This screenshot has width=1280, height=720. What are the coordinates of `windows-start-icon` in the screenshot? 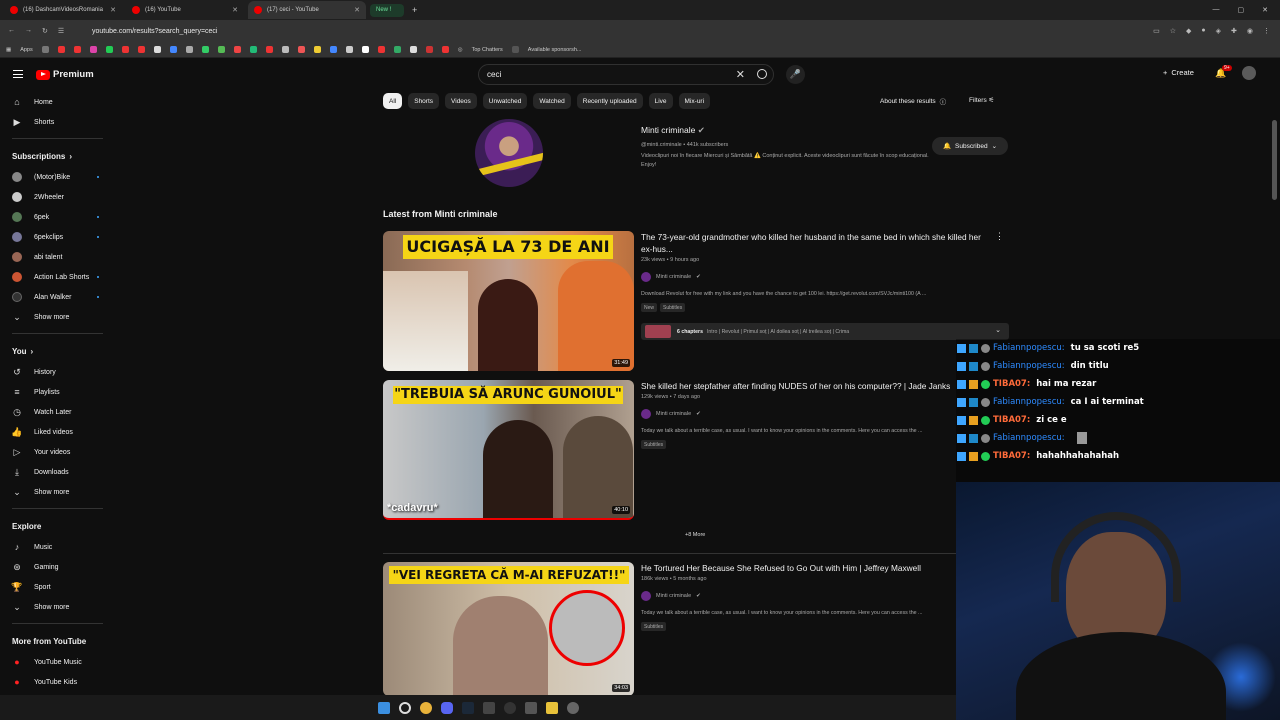 It's located at (383, 707).